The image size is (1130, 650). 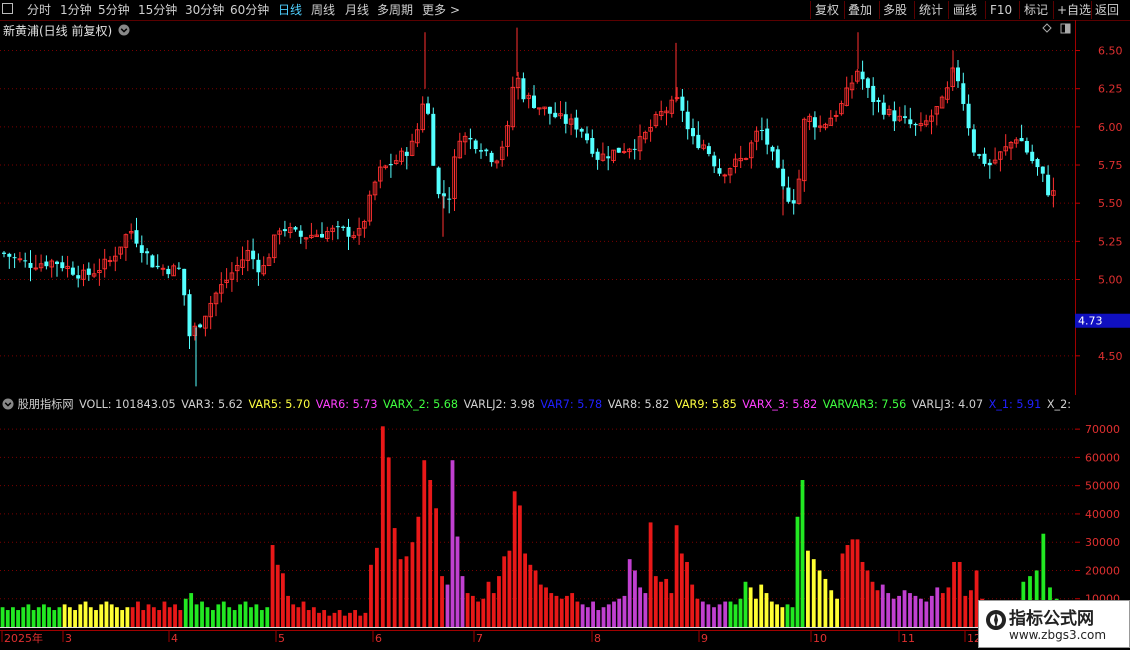 What do you see at coordinates (1110, 280) in the screenshot?
I see `price-tick-label: 5.00` at bounding box center [1110, 280].